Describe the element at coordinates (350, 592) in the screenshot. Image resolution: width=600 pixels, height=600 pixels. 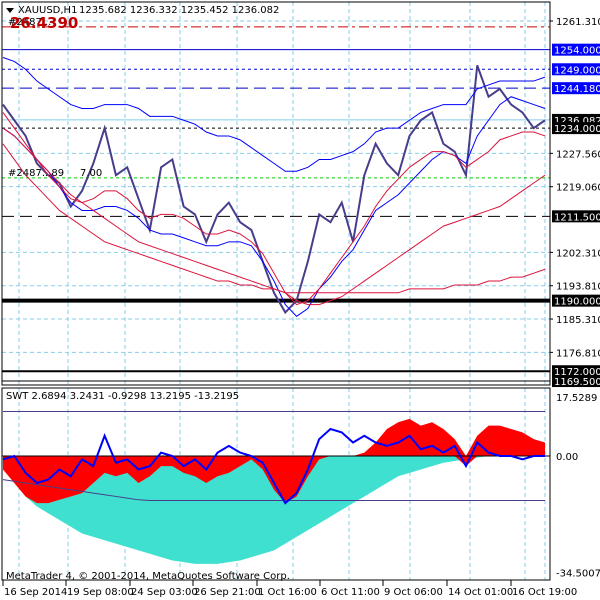
I see `time-tick: 6 Oct 11:00` at that location.